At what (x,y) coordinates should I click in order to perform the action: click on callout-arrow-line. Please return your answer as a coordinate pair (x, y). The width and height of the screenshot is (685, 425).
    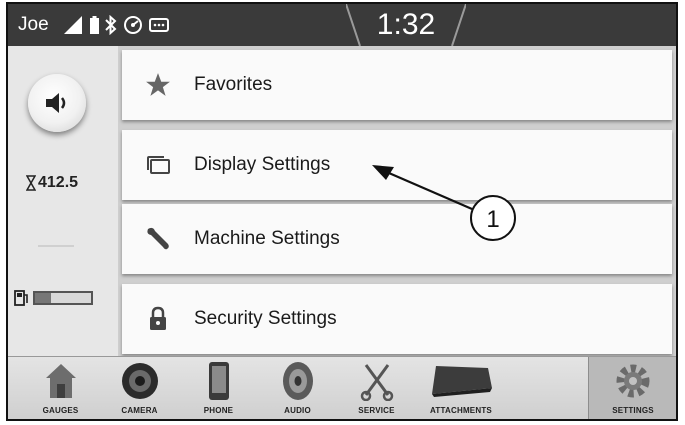
    Looking at the image, I should click on (427, 189).